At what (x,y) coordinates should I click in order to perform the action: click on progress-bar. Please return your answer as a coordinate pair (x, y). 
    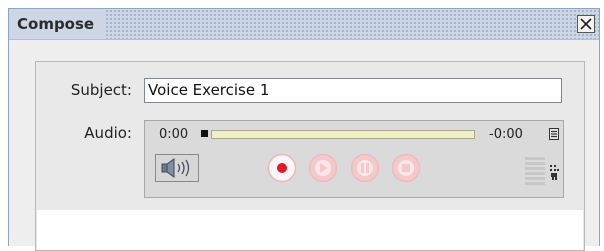
    Looking at the image, I should click on (343, 134).